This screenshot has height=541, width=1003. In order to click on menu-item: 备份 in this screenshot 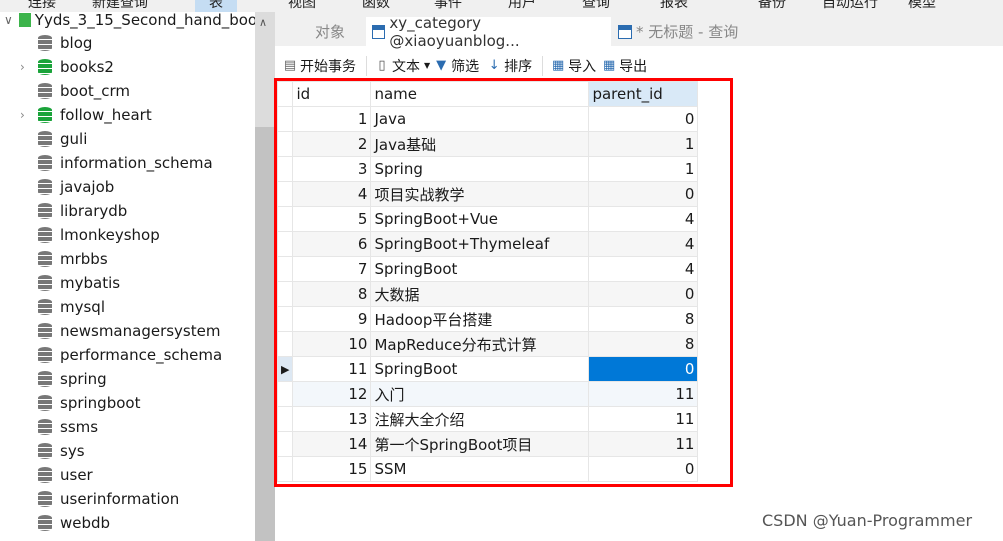, I will do `click(772, 6)`.